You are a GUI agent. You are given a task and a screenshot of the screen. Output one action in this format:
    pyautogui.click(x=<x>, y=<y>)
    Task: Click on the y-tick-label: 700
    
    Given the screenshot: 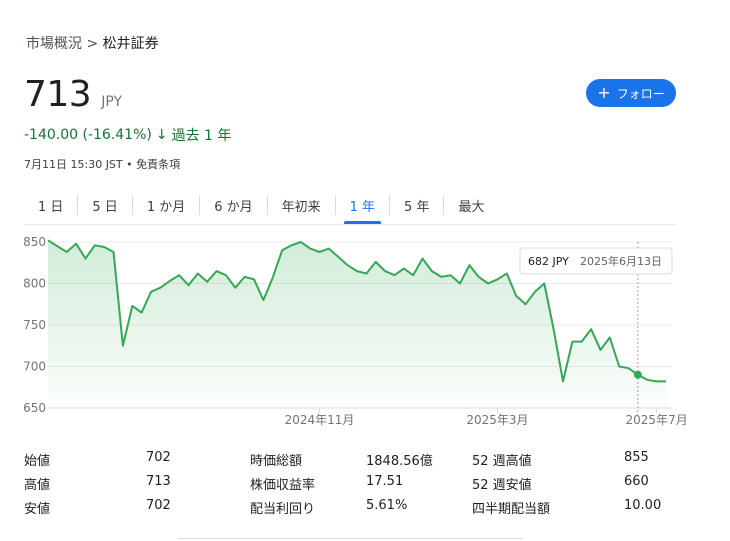 What is the action you would take?
    pyautogui.click(x=34, y=367)
    